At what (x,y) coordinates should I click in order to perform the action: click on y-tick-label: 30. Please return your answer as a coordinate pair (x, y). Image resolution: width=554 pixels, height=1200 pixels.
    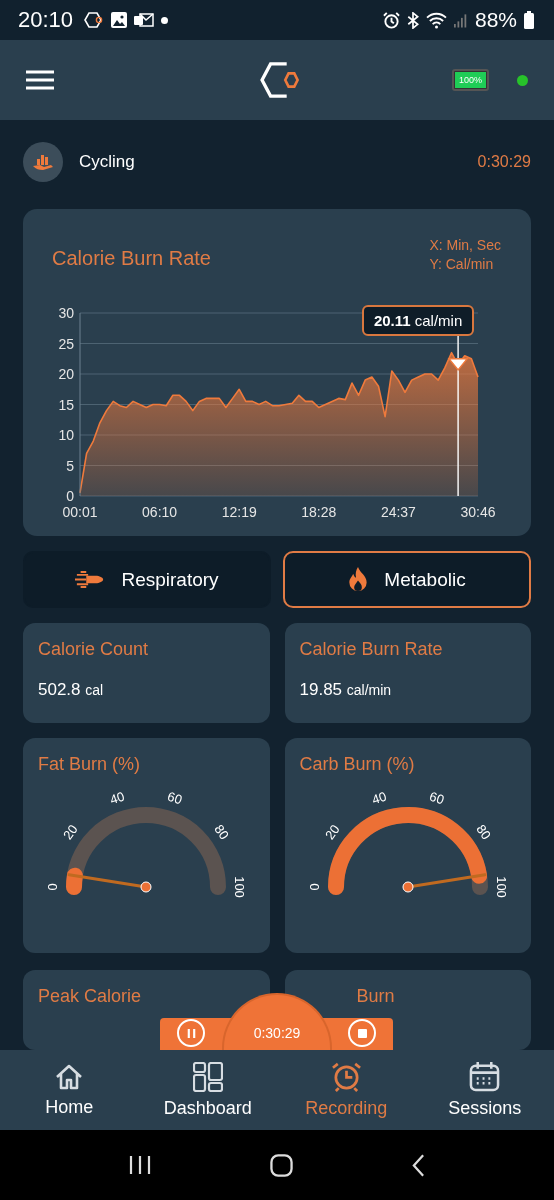
    Looking at the image, I should click on (66, 312).